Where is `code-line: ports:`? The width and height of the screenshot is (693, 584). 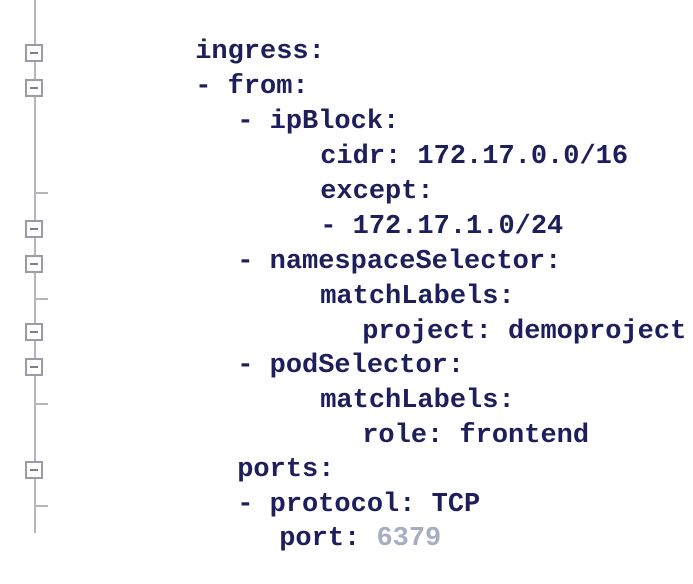
code-line: ports: is located at coordinates (237, 455).